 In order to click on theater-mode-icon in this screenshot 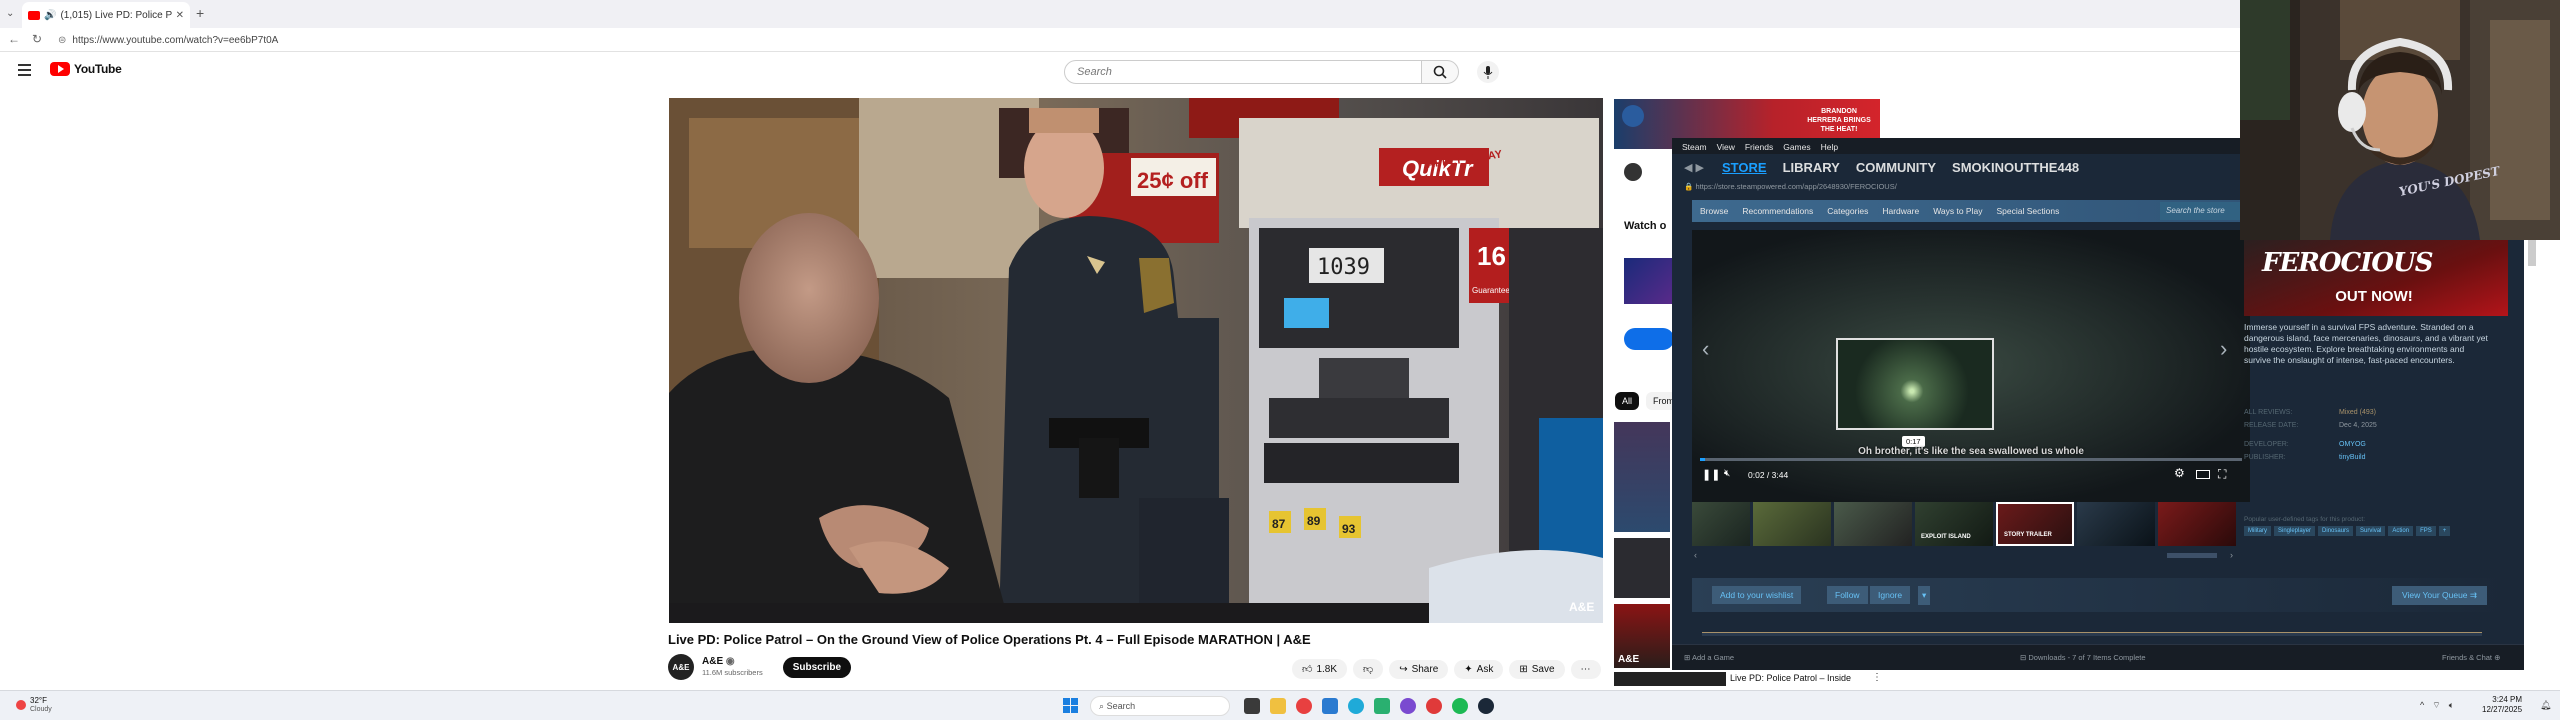, I will do `click(2203, 474)`.